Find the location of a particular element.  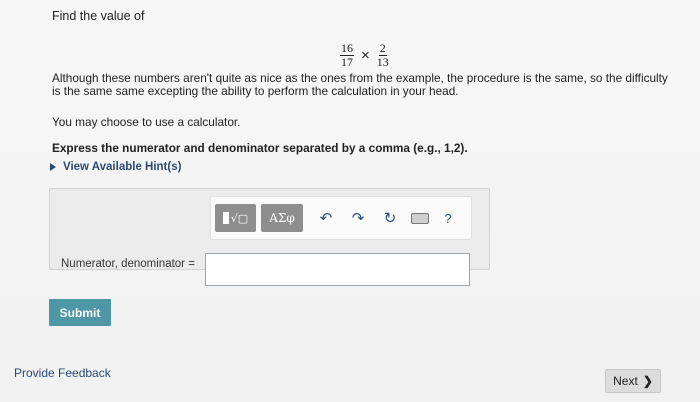

next-button: Next ❯ is located at coordinates (633, 381).